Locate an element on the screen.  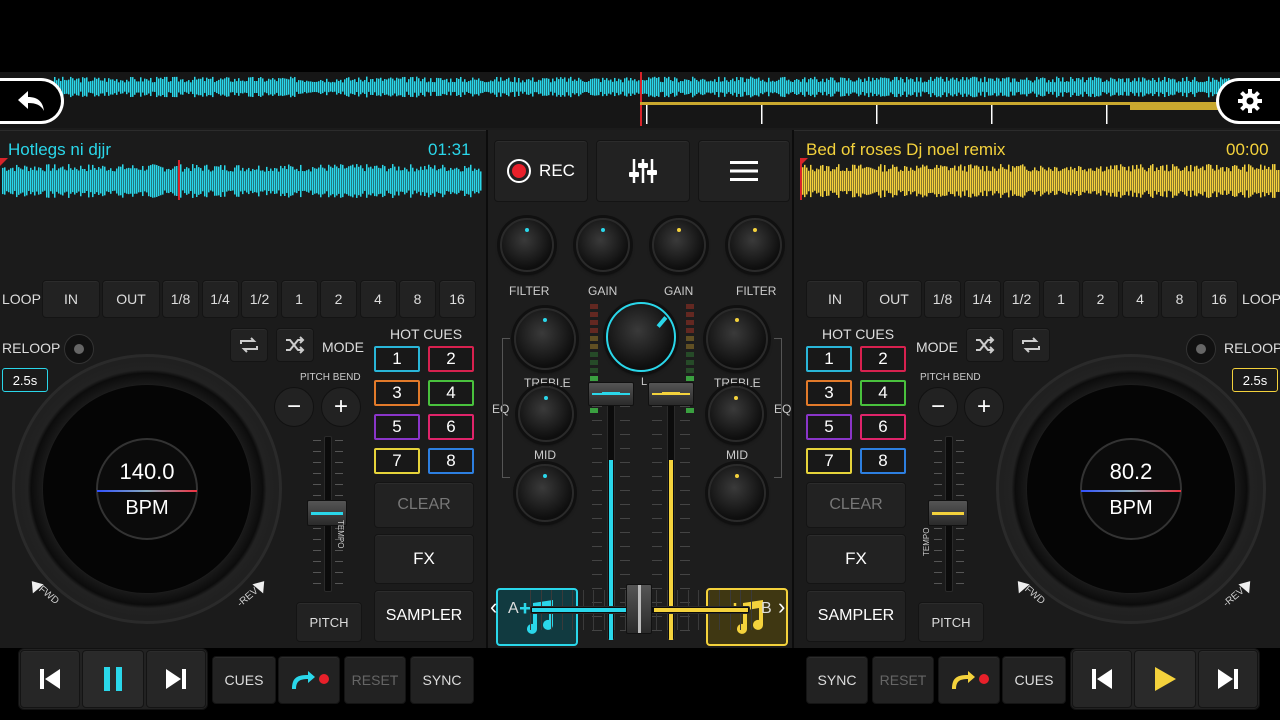
deck-b-loop-size-5: 4 is located at coordinates (1140, 299).